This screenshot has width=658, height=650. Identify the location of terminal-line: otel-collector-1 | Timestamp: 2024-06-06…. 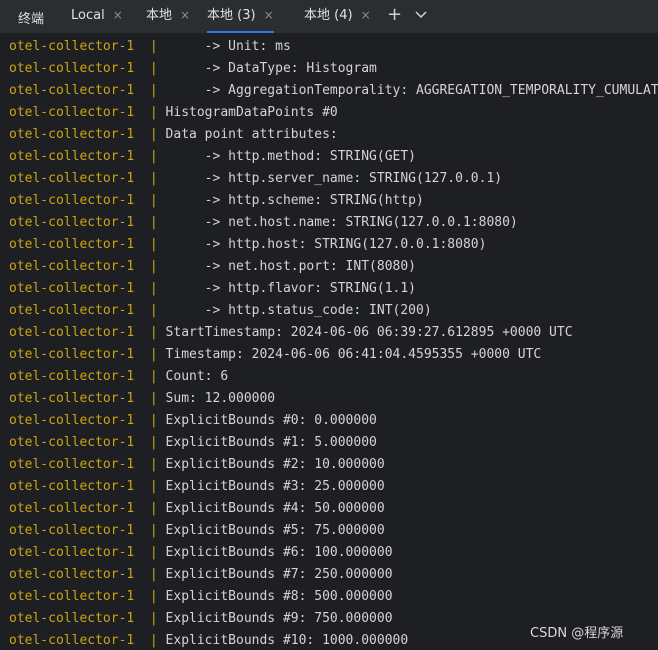
(275, 355).